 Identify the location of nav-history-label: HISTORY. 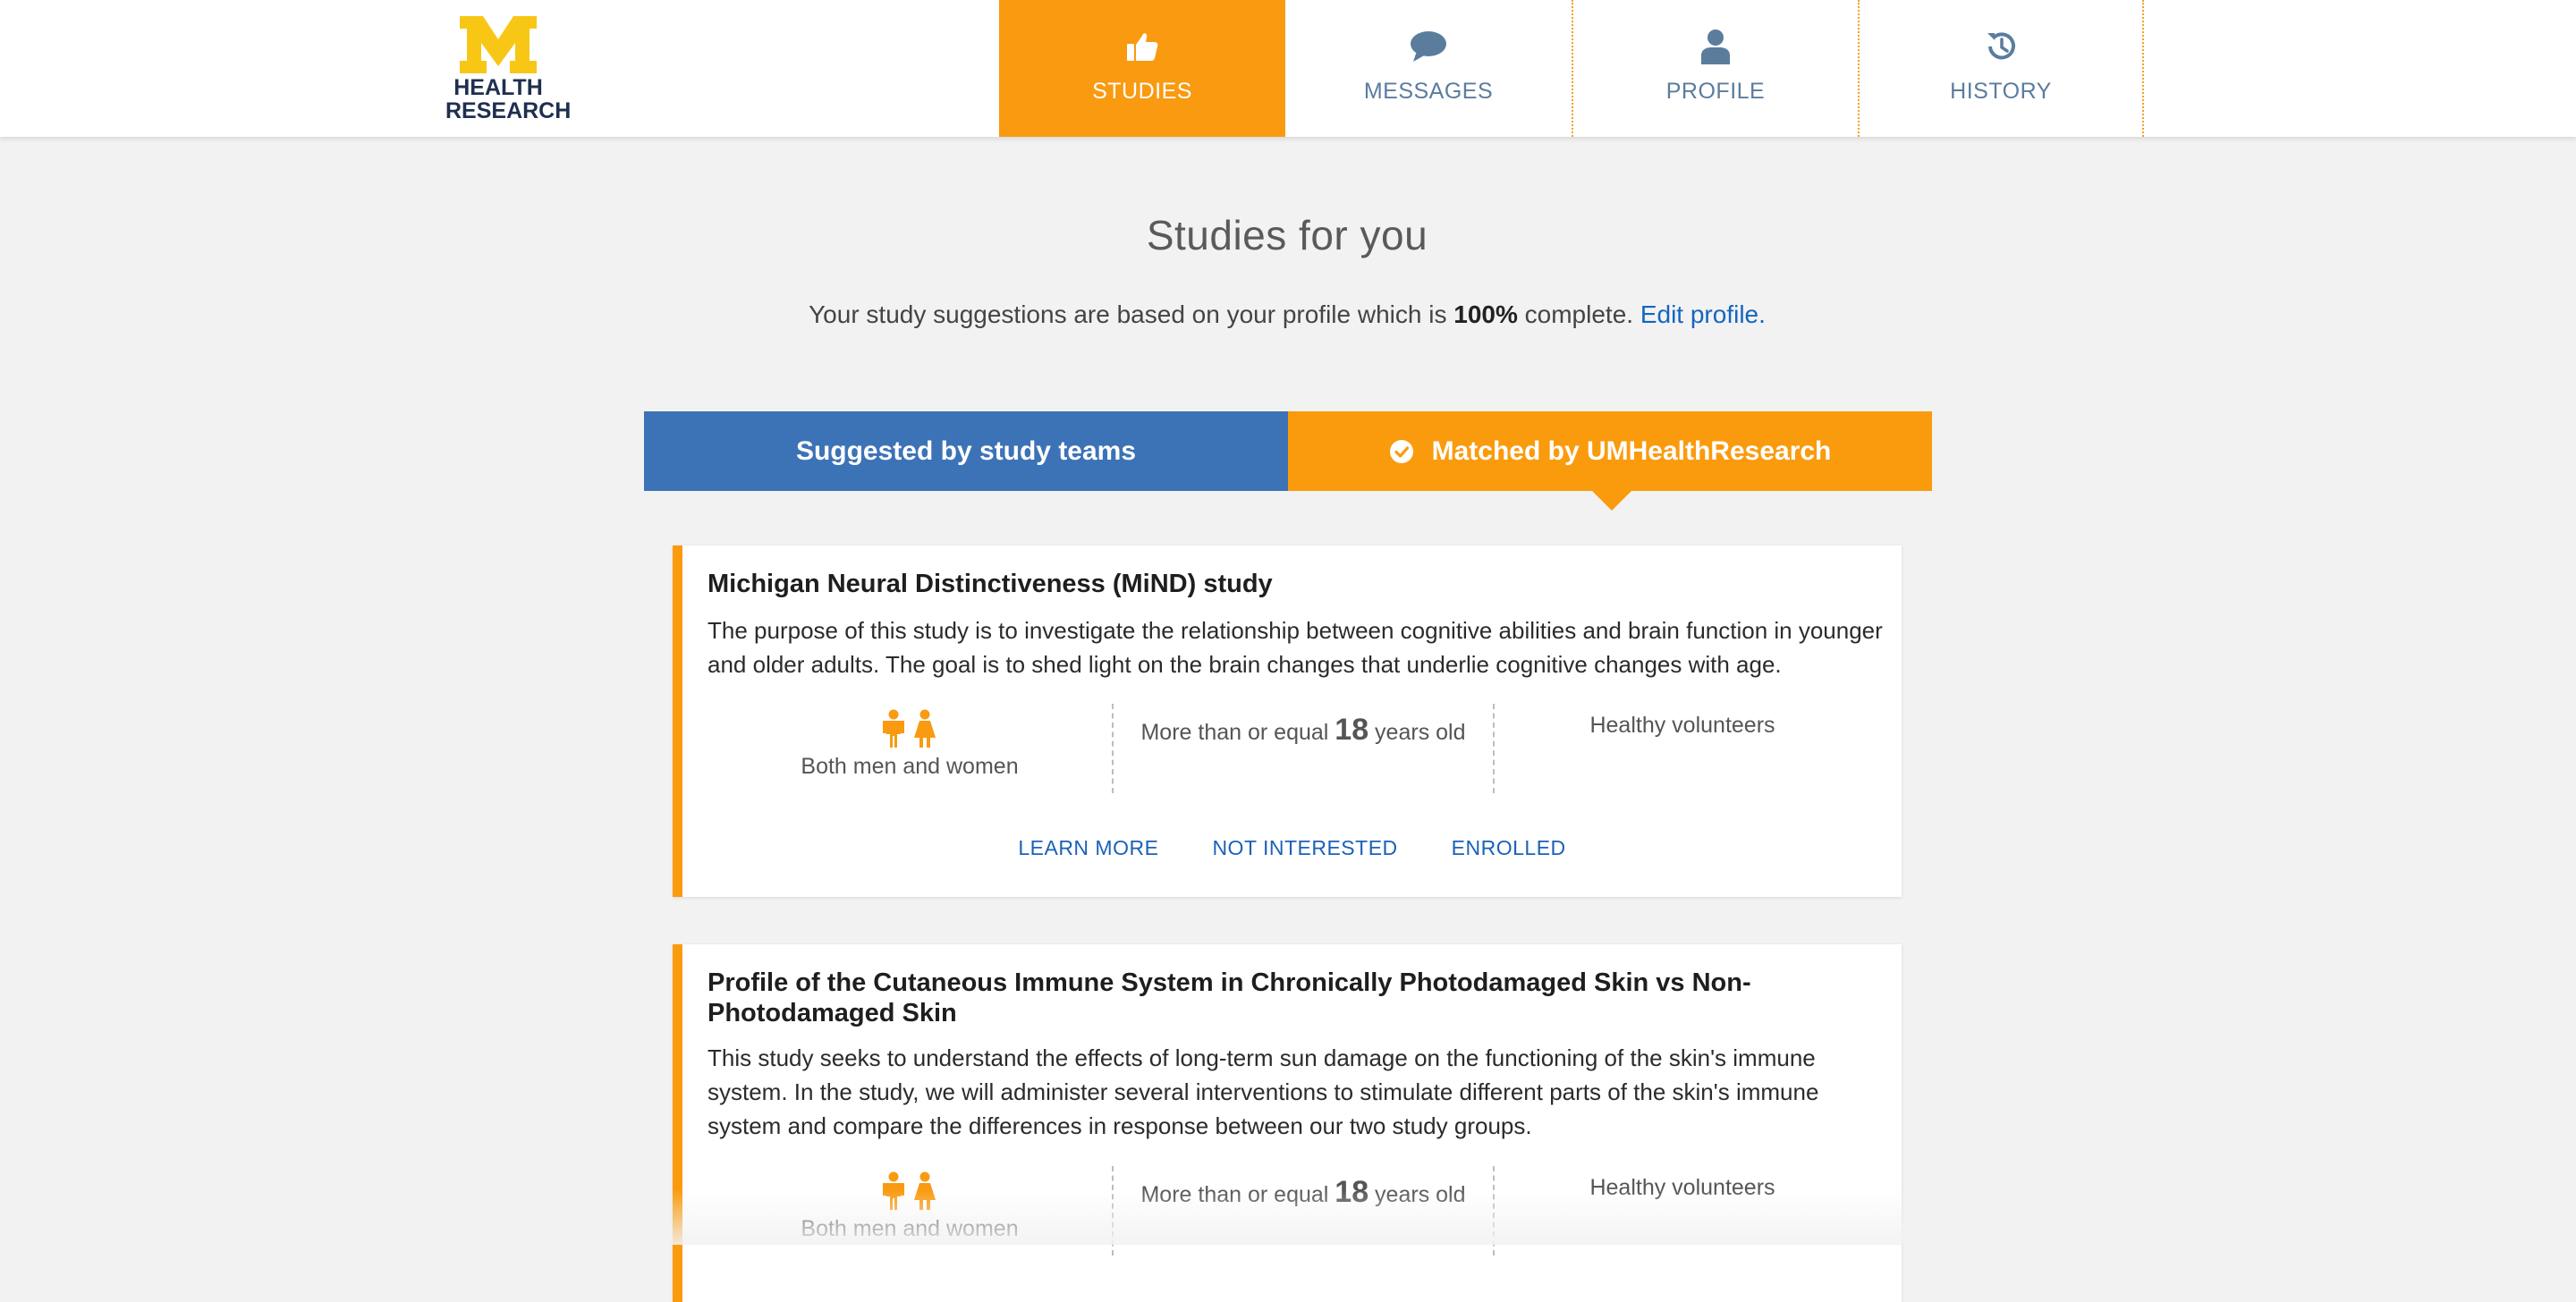
(2001, 91).